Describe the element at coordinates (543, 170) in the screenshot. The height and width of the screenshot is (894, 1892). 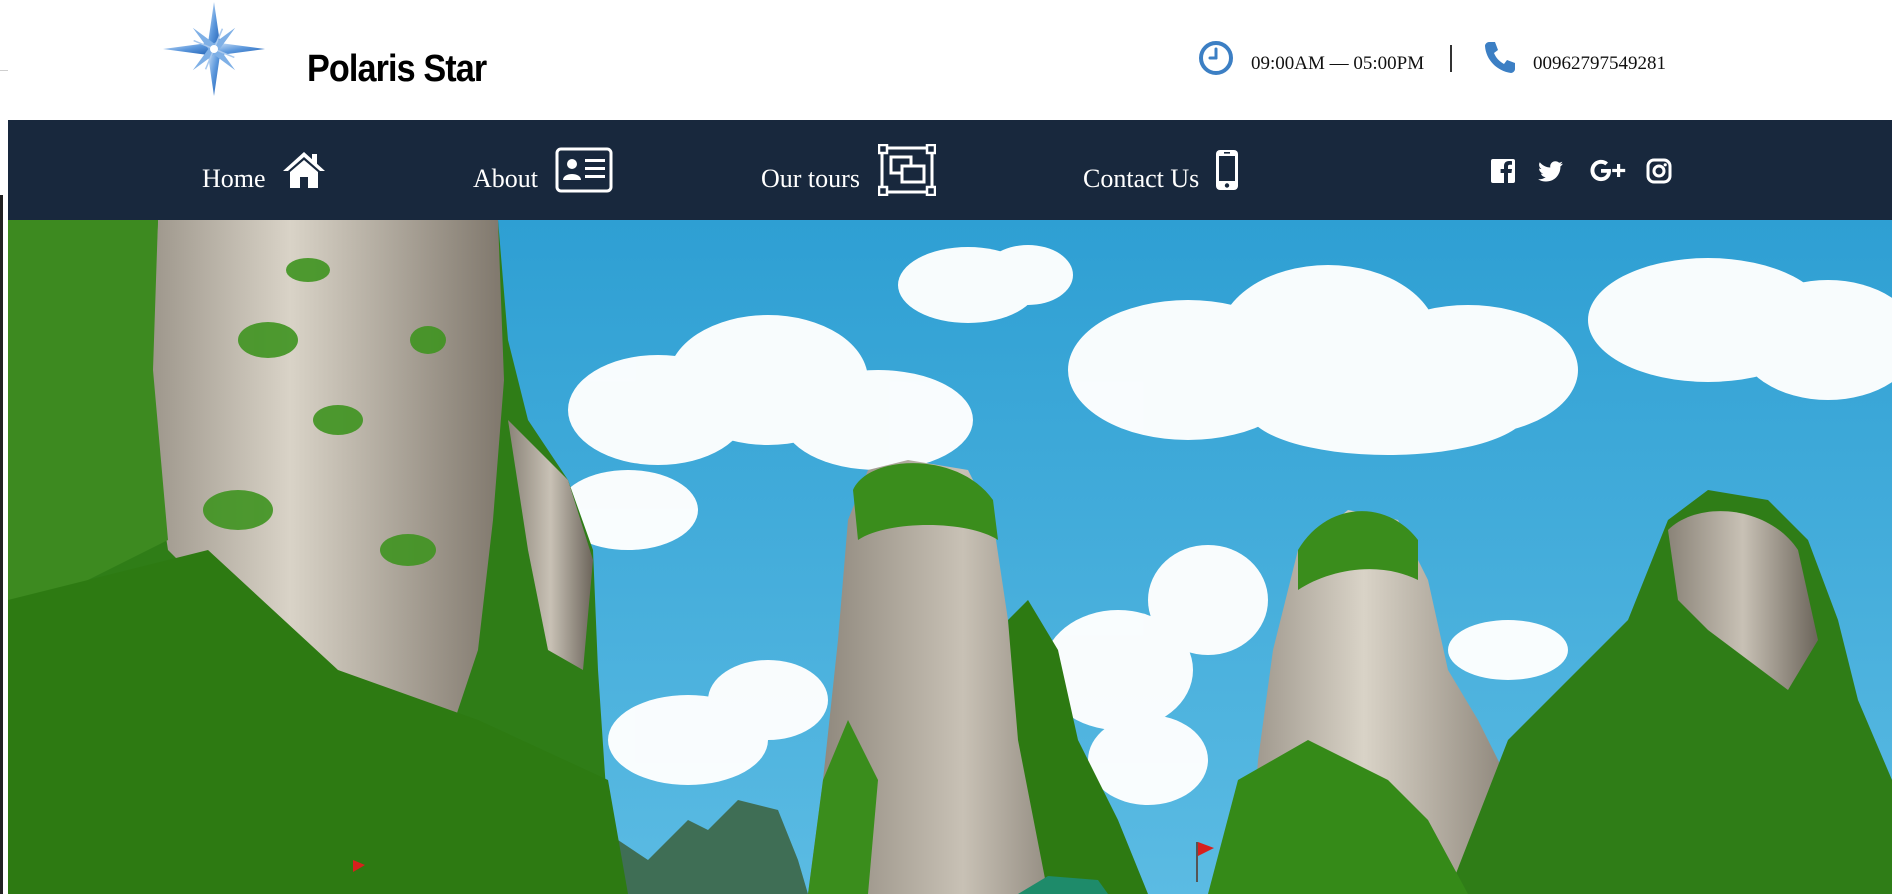
I see `nav-about: About` at that location.